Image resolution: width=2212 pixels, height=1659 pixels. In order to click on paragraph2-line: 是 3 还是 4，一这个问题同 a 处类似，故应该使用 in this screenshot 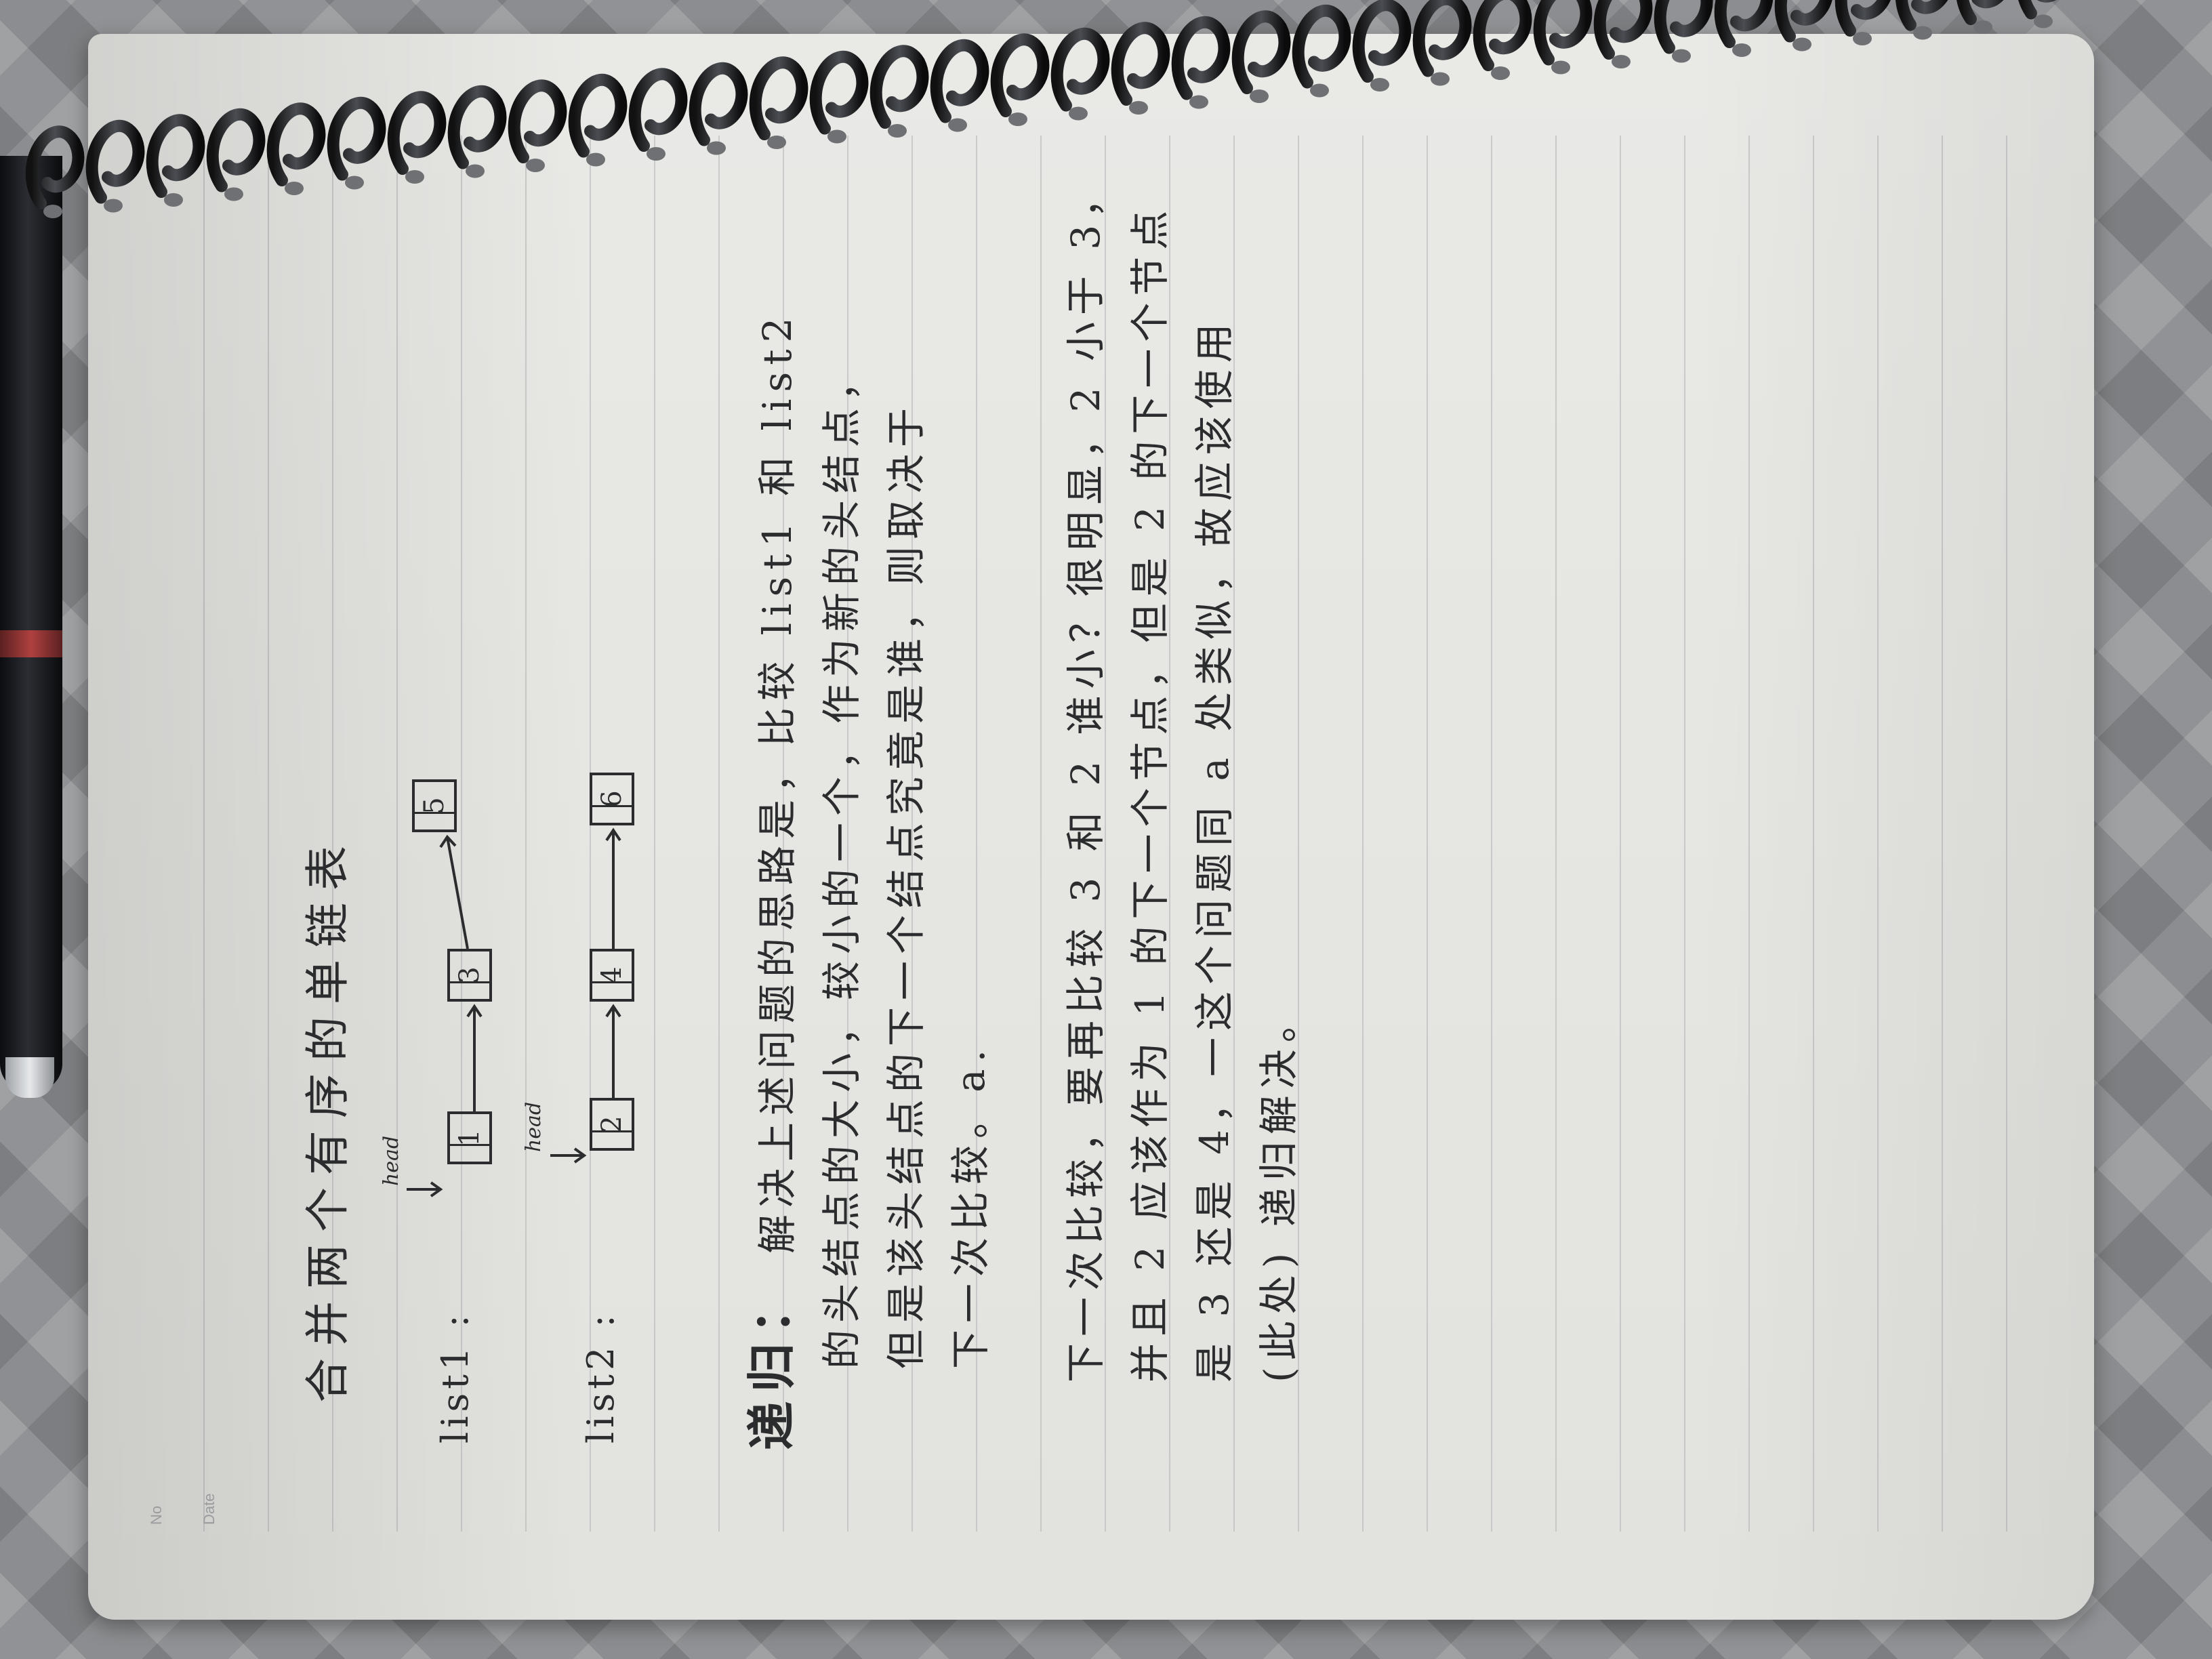, I will do `click(1214, 849)`.